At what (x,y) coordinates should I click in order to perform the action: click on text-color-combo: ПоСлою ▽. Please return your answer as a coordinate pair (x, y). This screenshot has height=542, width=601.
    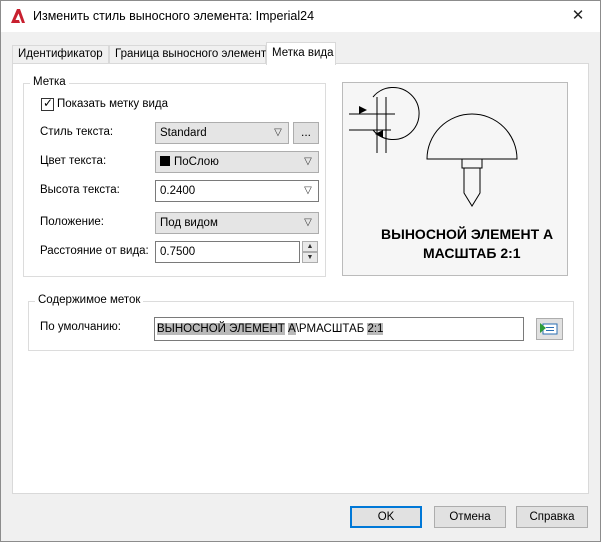
    Looking at the image, I should click on (237, 162).